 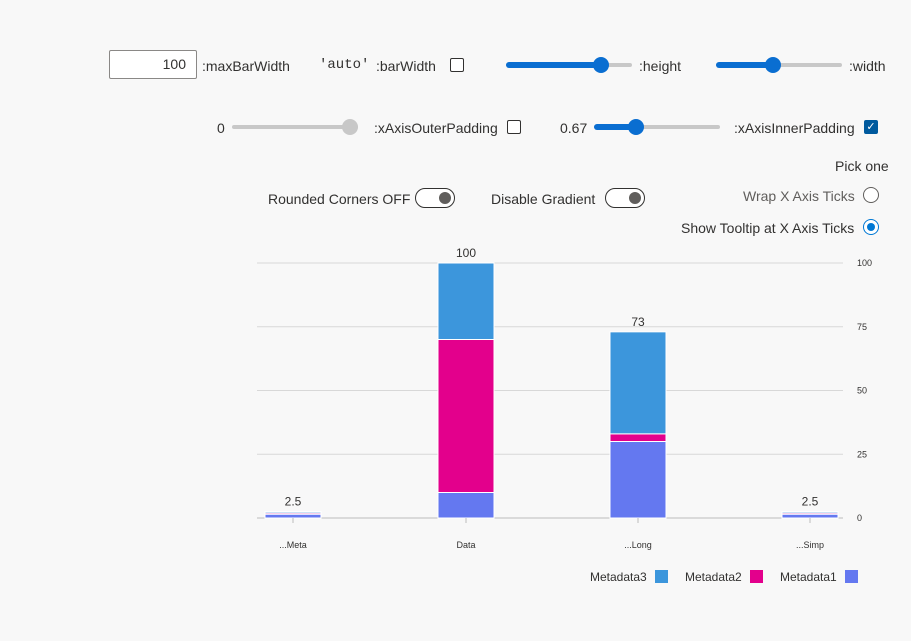 I want to click on bar-total-label: 100, so click(x=466, y=253).